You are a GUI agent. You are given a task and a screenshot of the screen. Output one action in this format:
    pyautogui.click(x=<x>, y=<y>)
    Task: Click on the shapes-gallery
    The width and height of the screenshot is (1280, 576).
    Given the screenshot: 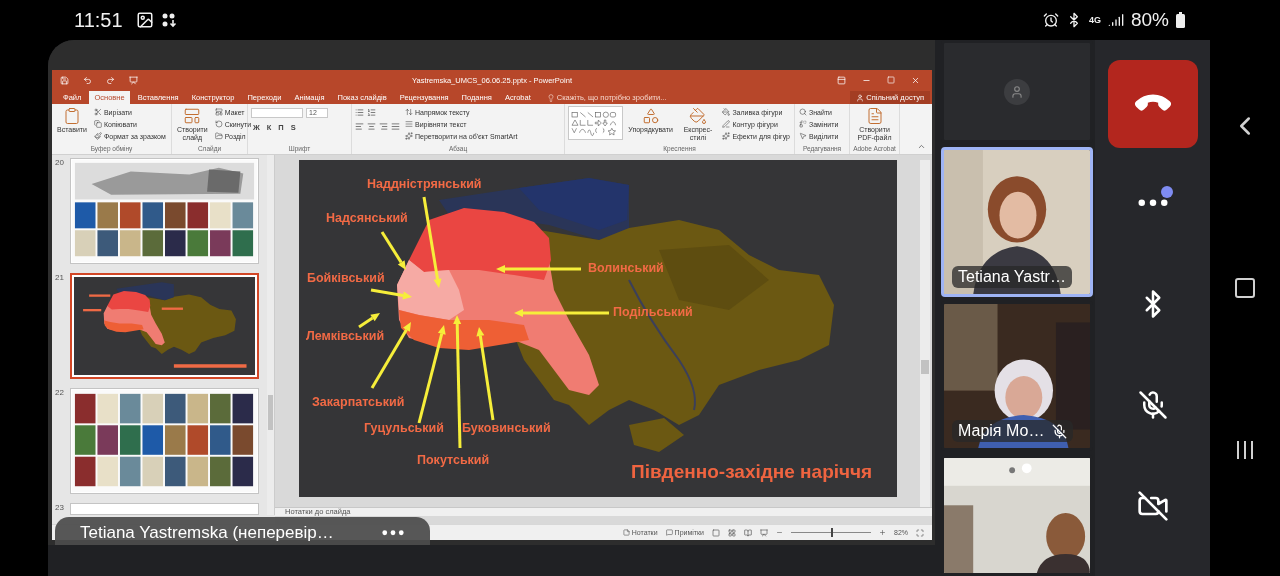 What is the action you would take?
    pyautogui.click(x=595, y=123)
    